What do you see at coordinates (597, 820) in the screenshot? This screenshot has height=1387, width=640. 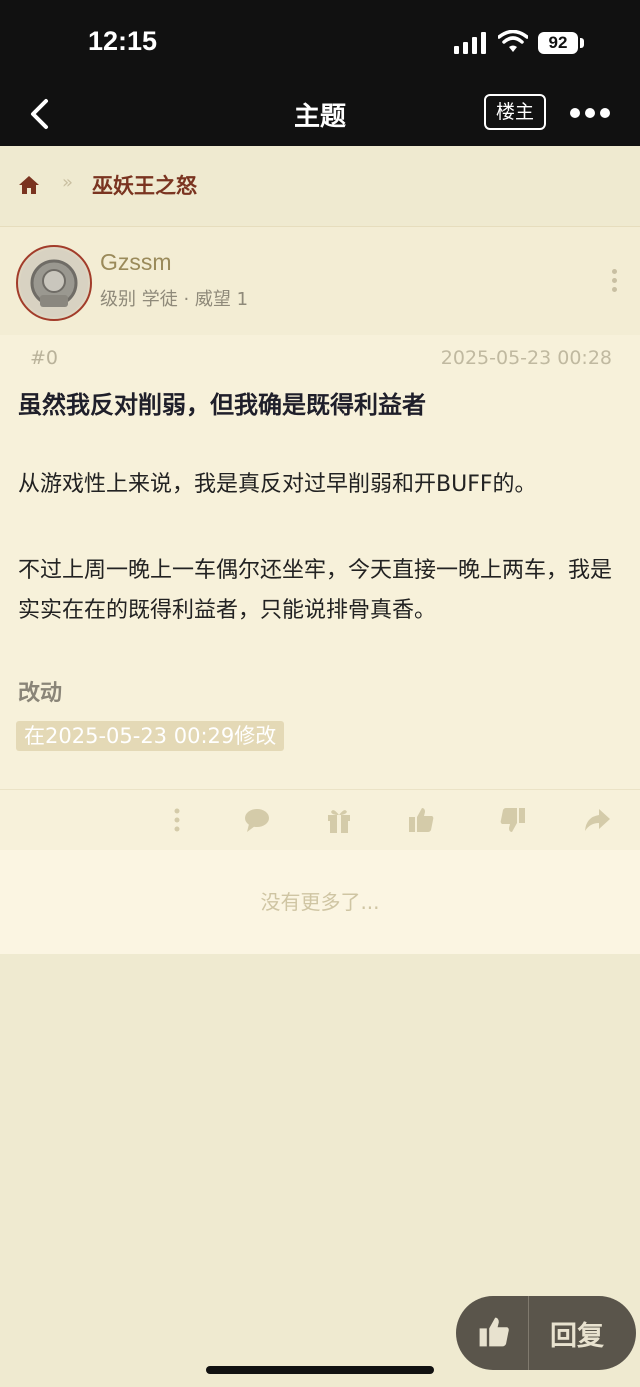 I see `share-icon` at bounding box center [597, 820].